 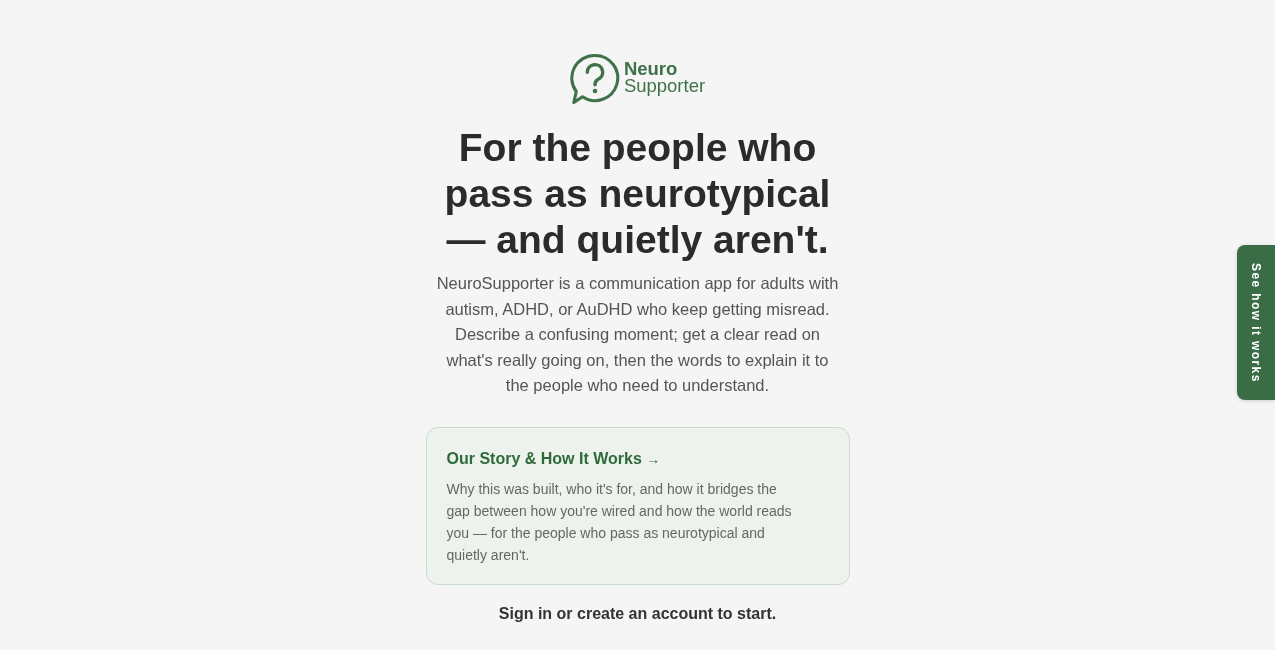 What do you see at coordinates (553, 458) in the screenshot?
I see `story-link: Our Story & How It Works →` at bounding box center [553, 458].